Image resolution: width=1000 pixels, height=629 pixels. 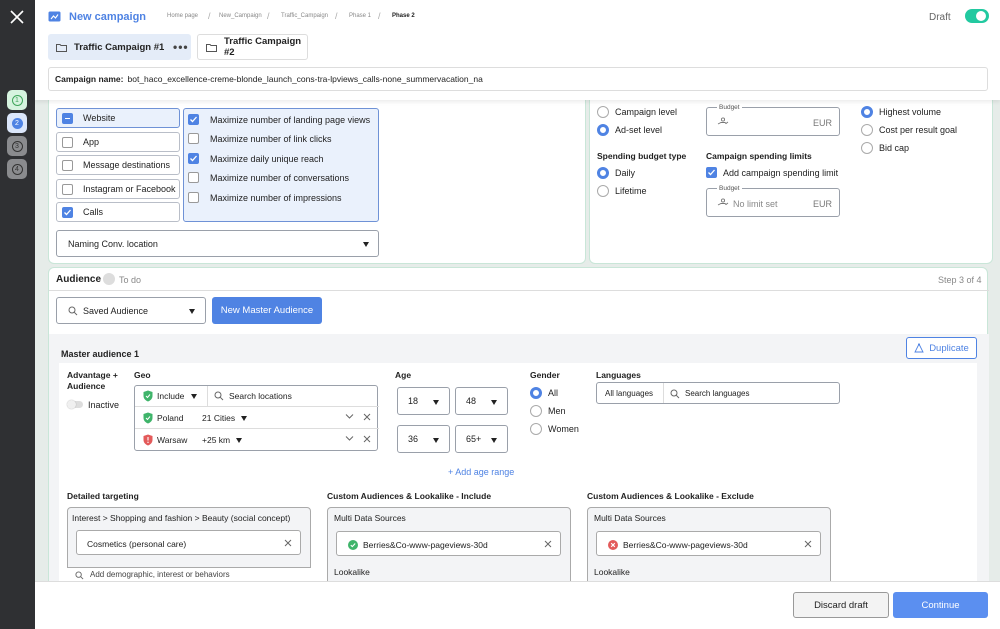 I want to click on breadcrumb-home: Home page, so click(x=182, y=16).